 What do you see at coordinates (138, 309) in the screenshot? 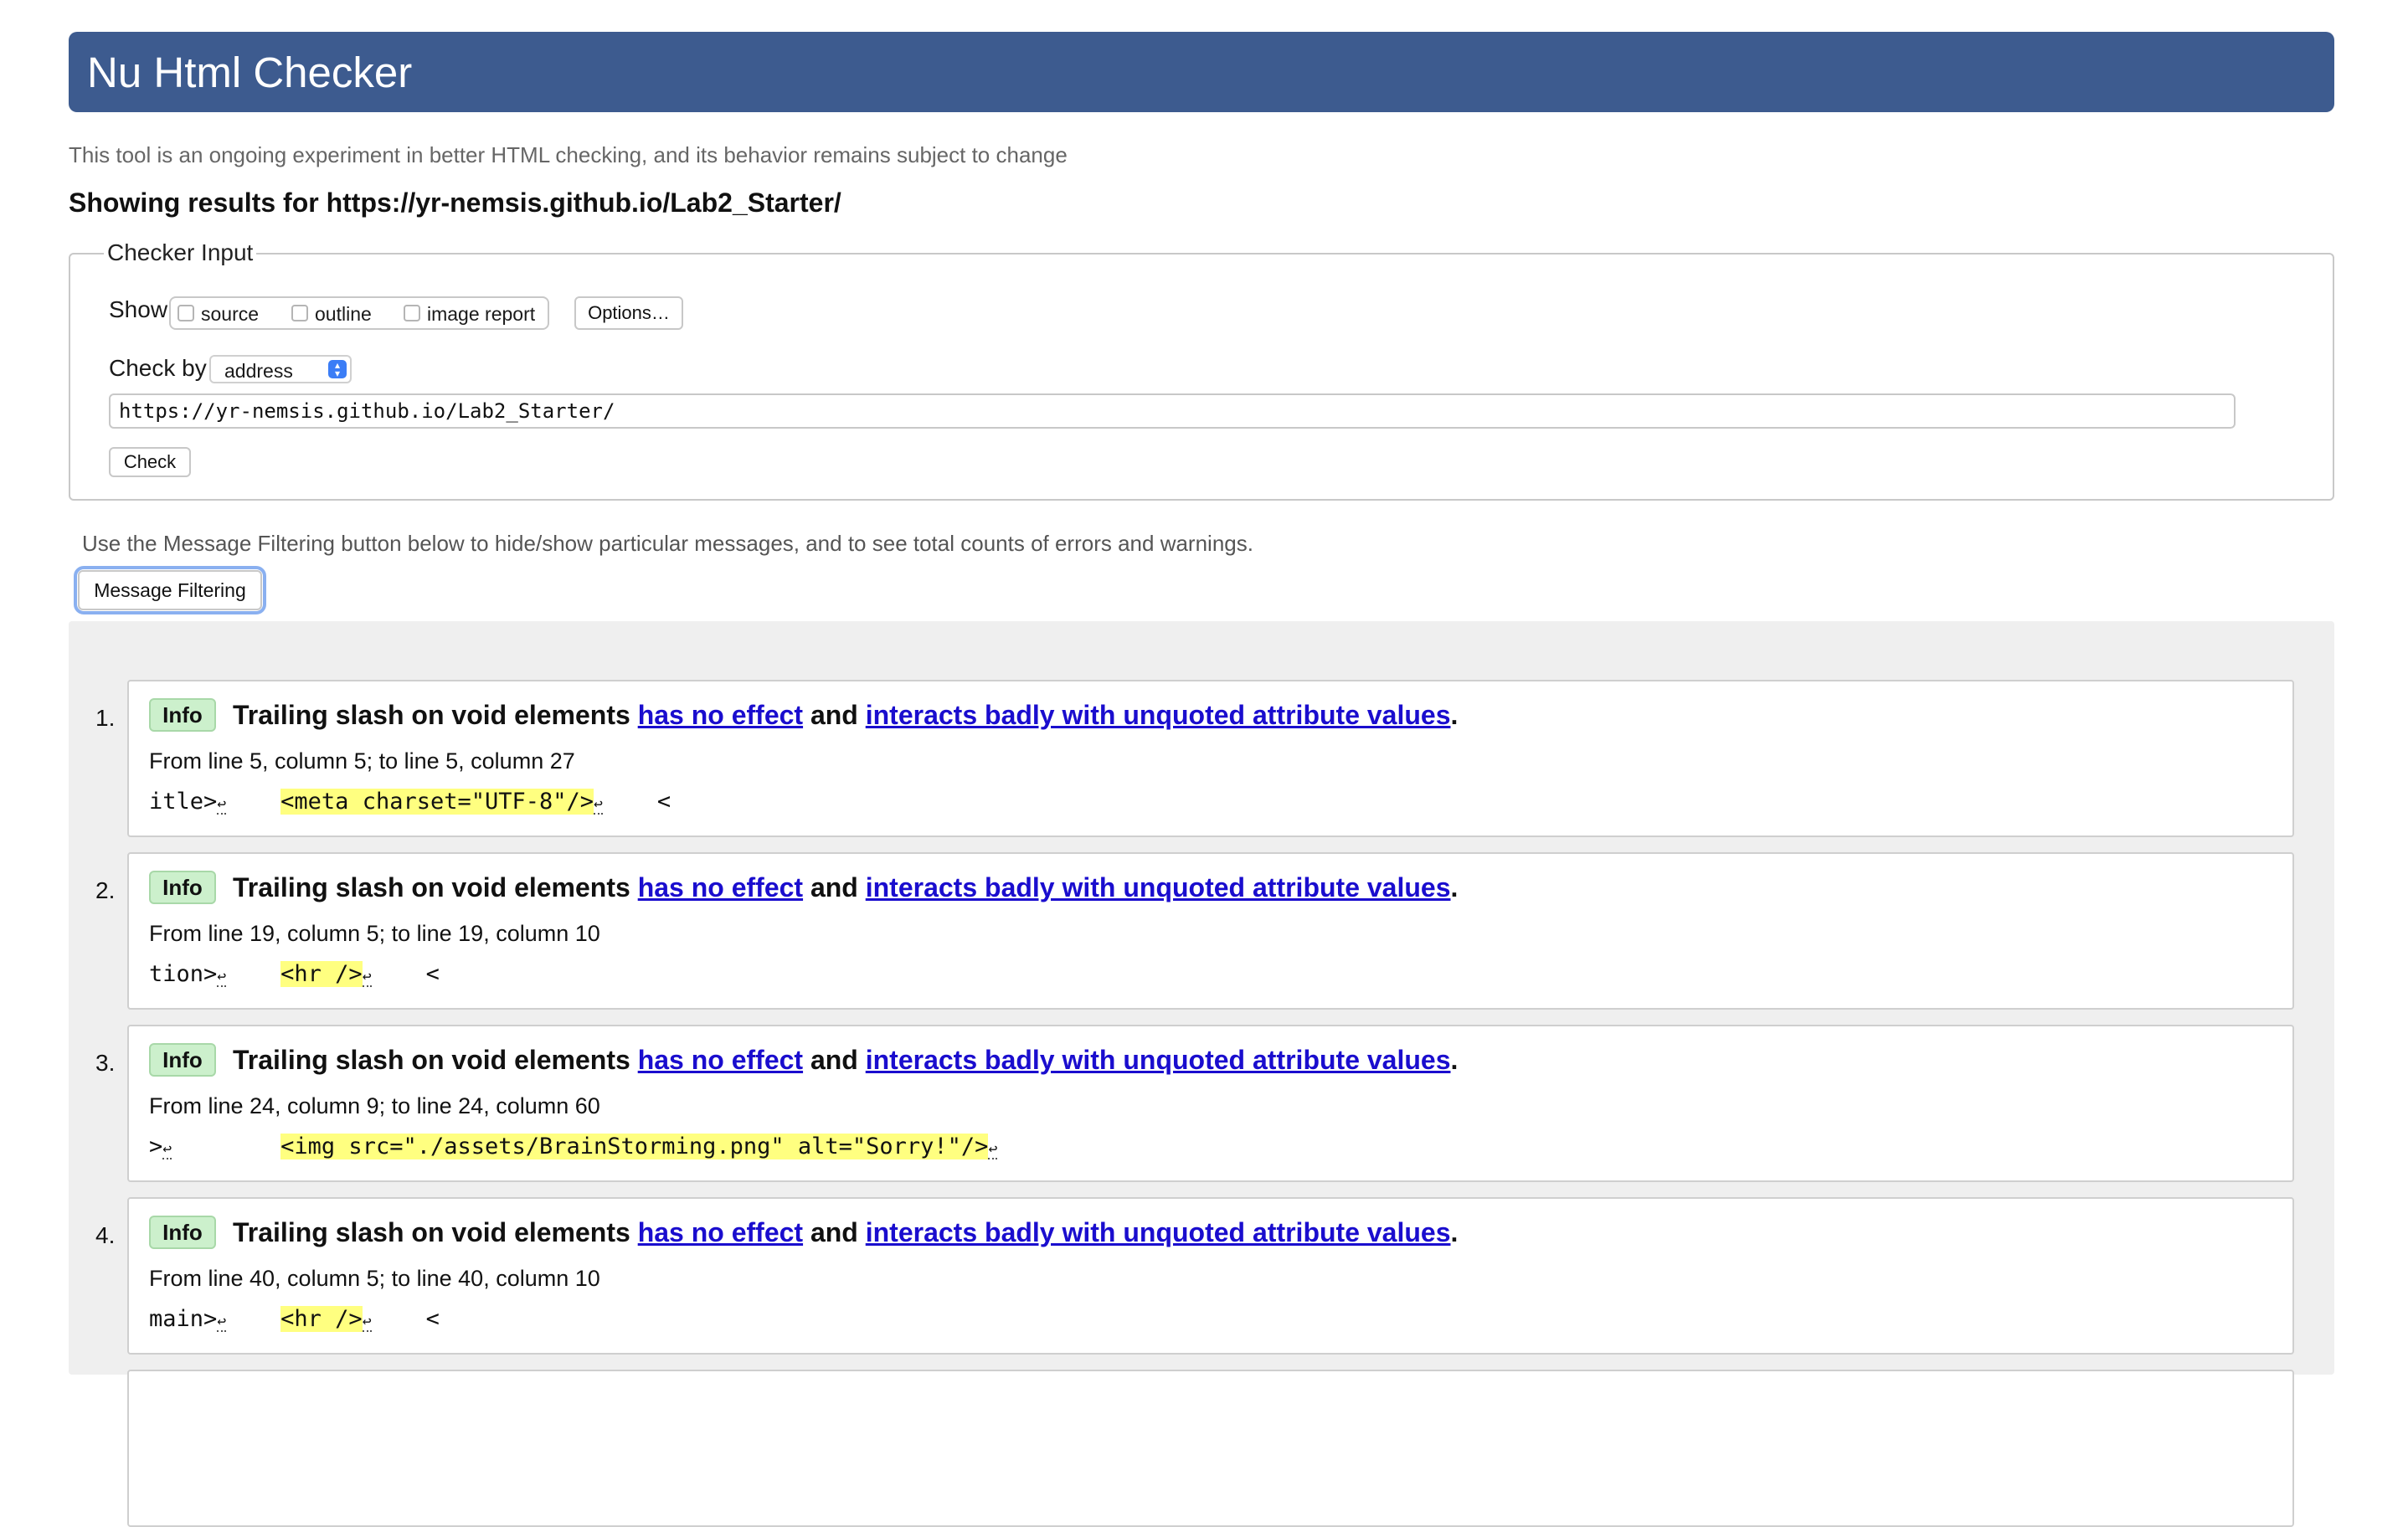
I see `show-label: Show` at bounding box center [138, 309].